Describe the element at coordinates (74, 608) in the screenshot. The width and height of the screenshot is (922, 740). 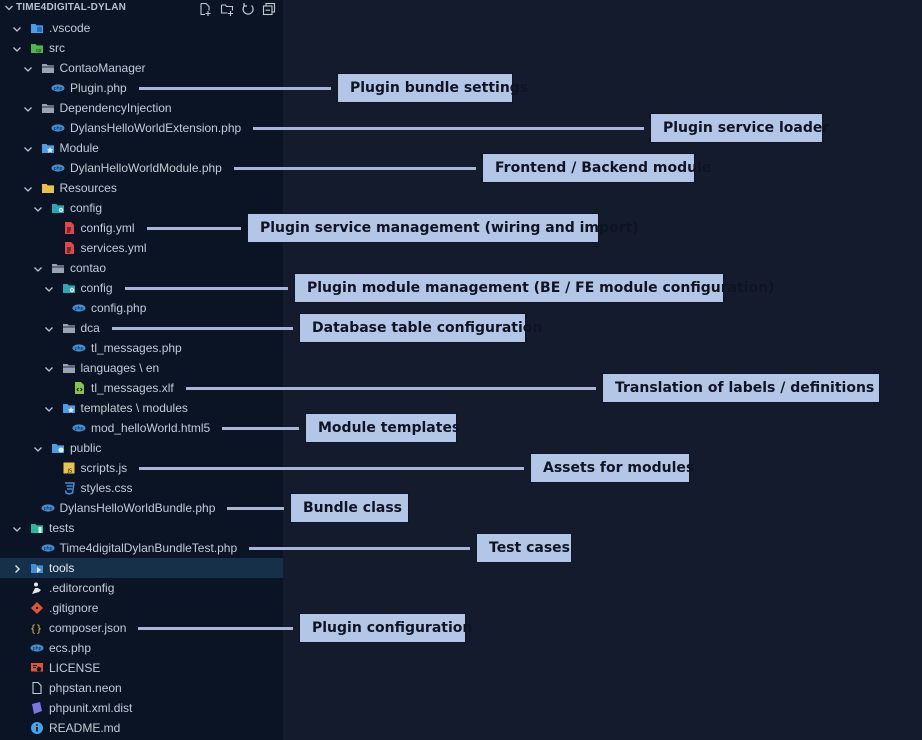
I see `tree-item-label: .gitignore` at that location.